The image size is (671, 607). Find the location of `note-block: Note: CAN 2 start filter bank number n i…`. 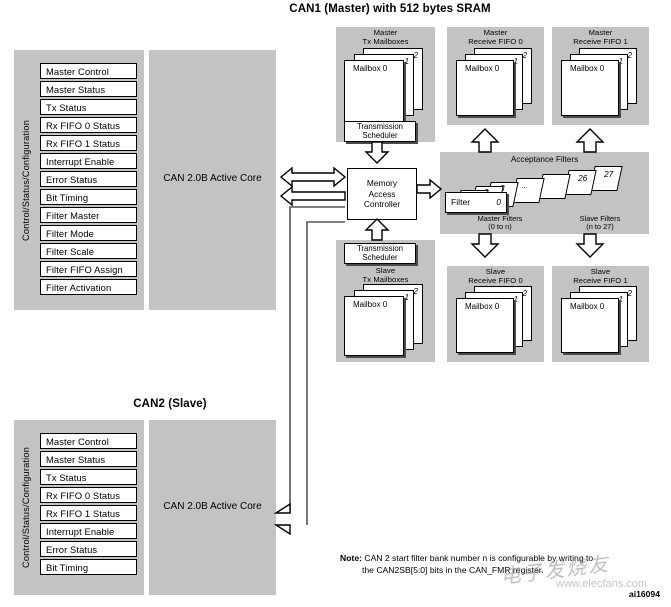

note-block: Note: CAN 2 start filter bank number n i… is located at coordinates (495, 564).